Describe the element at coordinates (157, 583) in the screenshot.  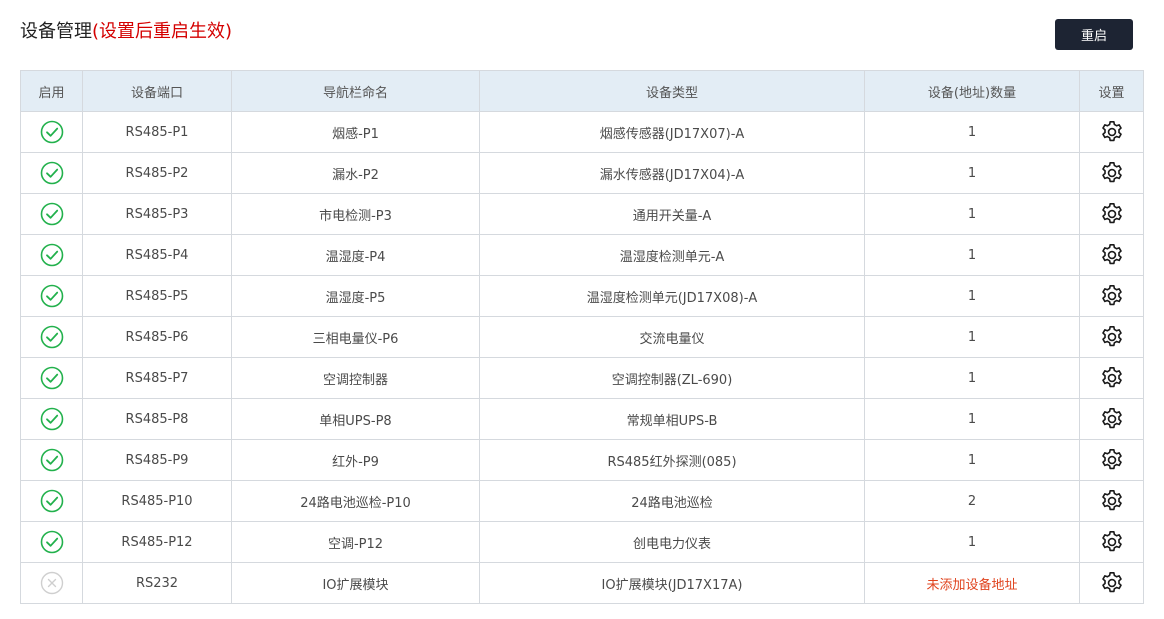
I see `port-cell: RS232` at that location.